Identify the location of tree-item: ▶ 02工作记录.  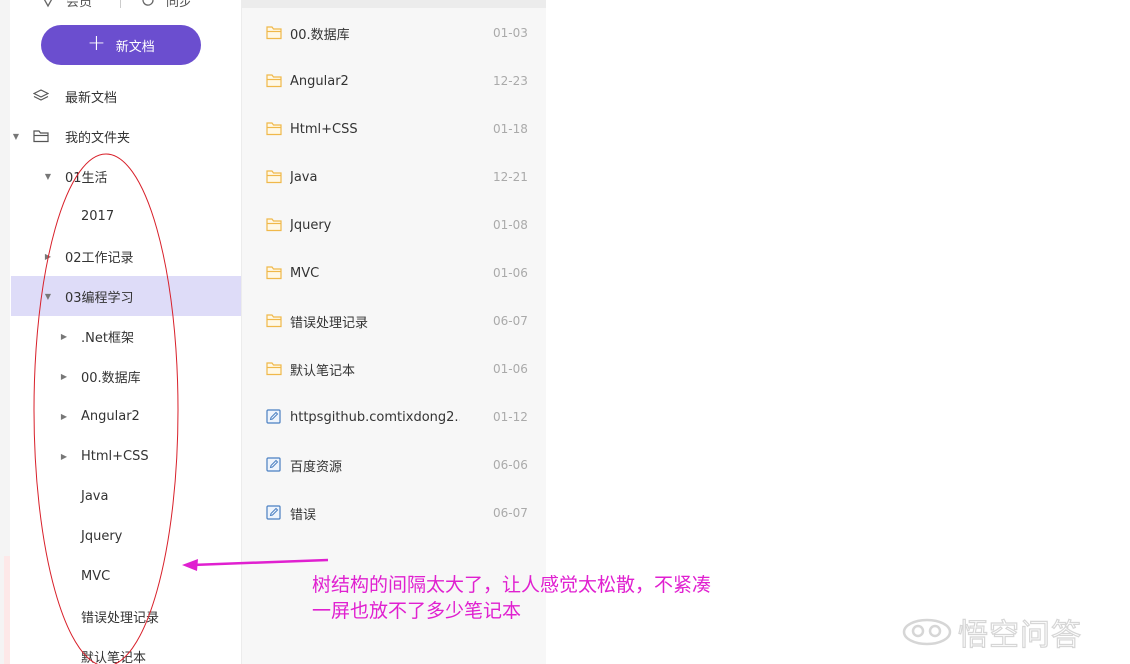
(126, 256).